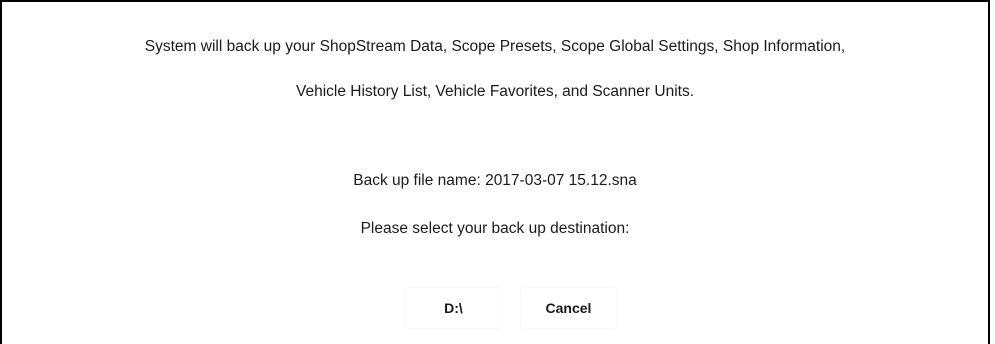 Image resolution: width=995 pixels, height=344 pixels. What do you see at coordinates (568, 308) in the screenshot?
I see `cancel-button: Cancel` at bounding box center [568, 308].